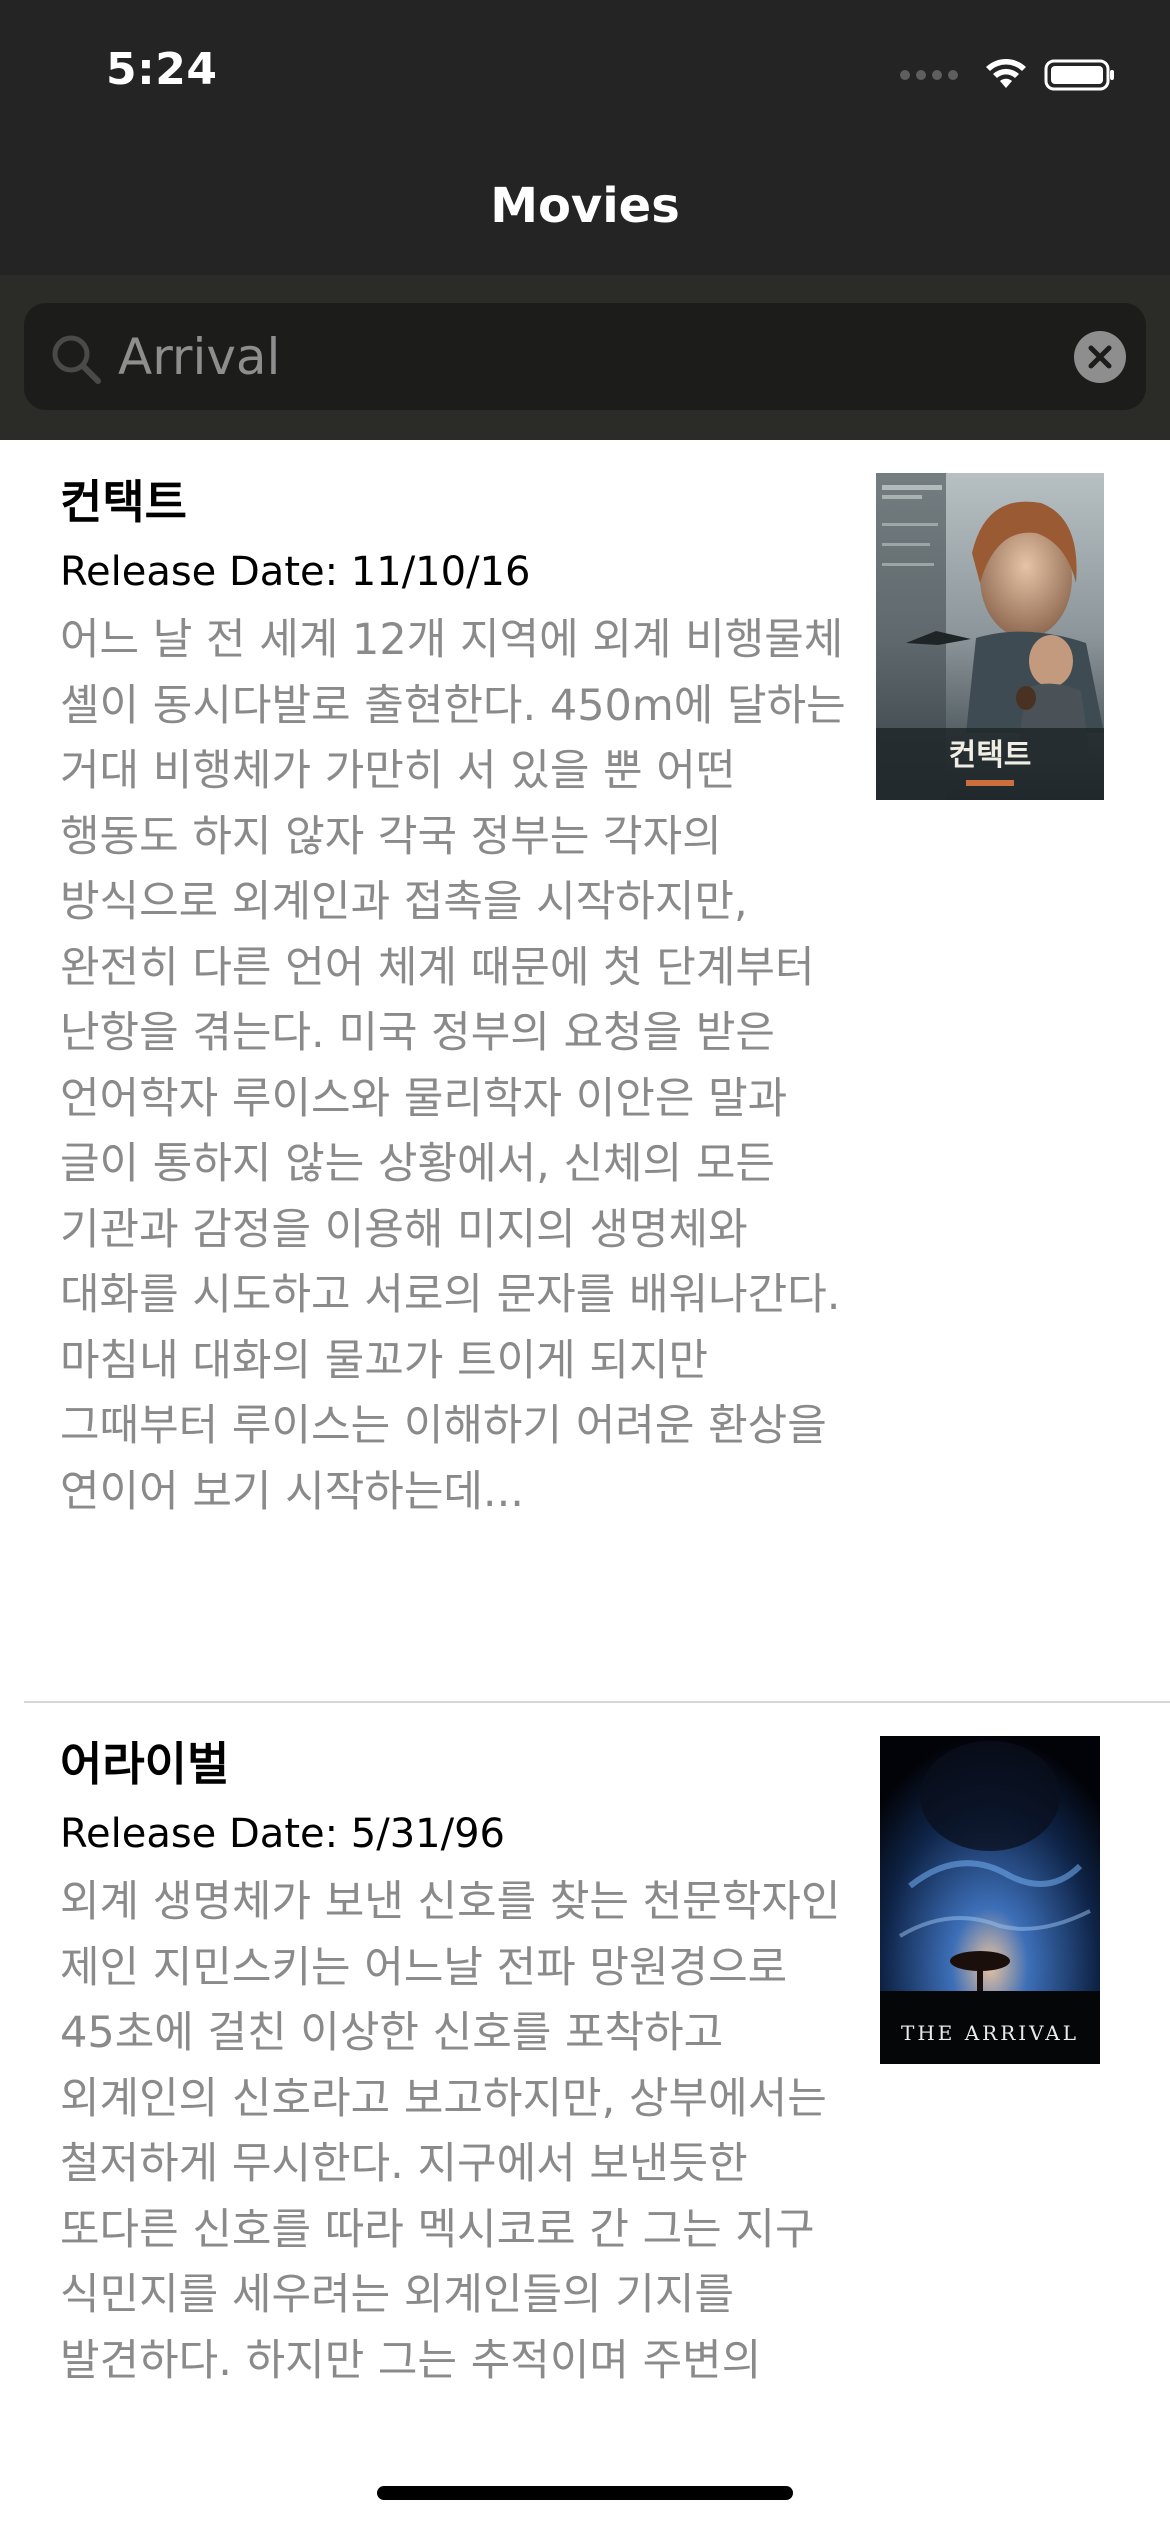  What do you see at coordinates (145, 1764) in the screenshot?
I see `movie-title: 어라이벌` at bounding box center [145, 1764].